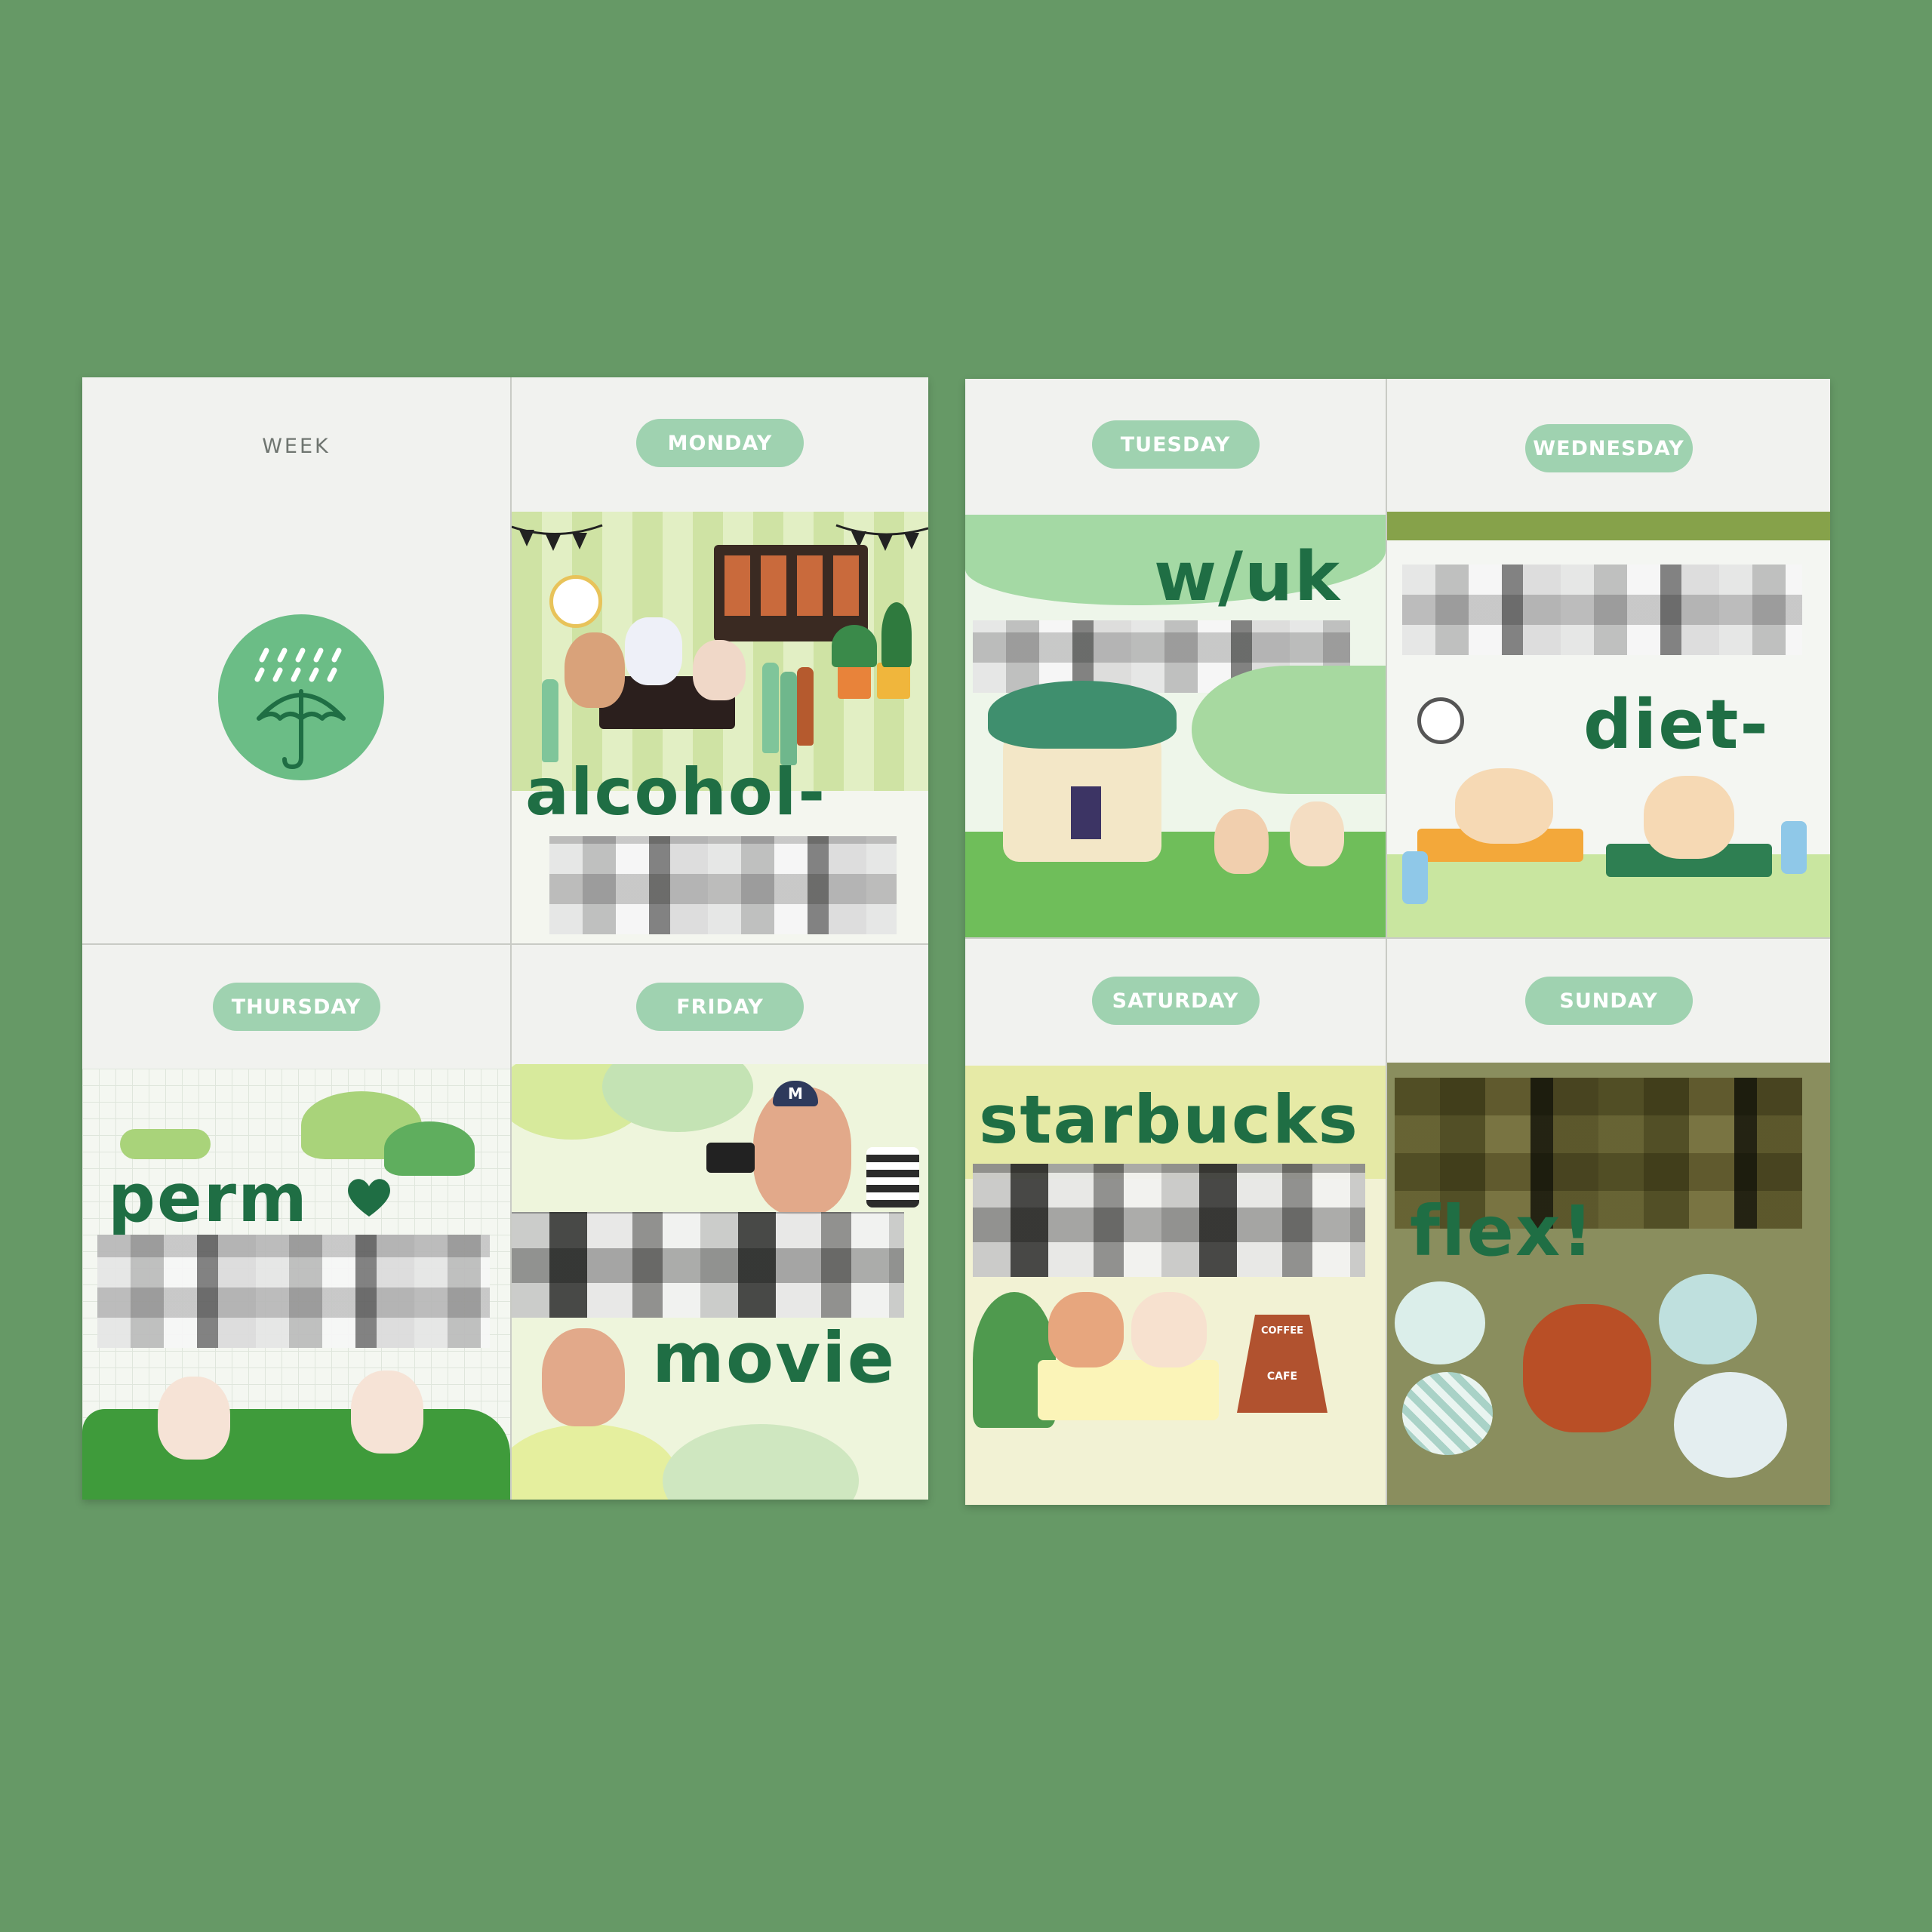  I want to click on day-label-tuesday: TUESDAY, so click(1175, 444).